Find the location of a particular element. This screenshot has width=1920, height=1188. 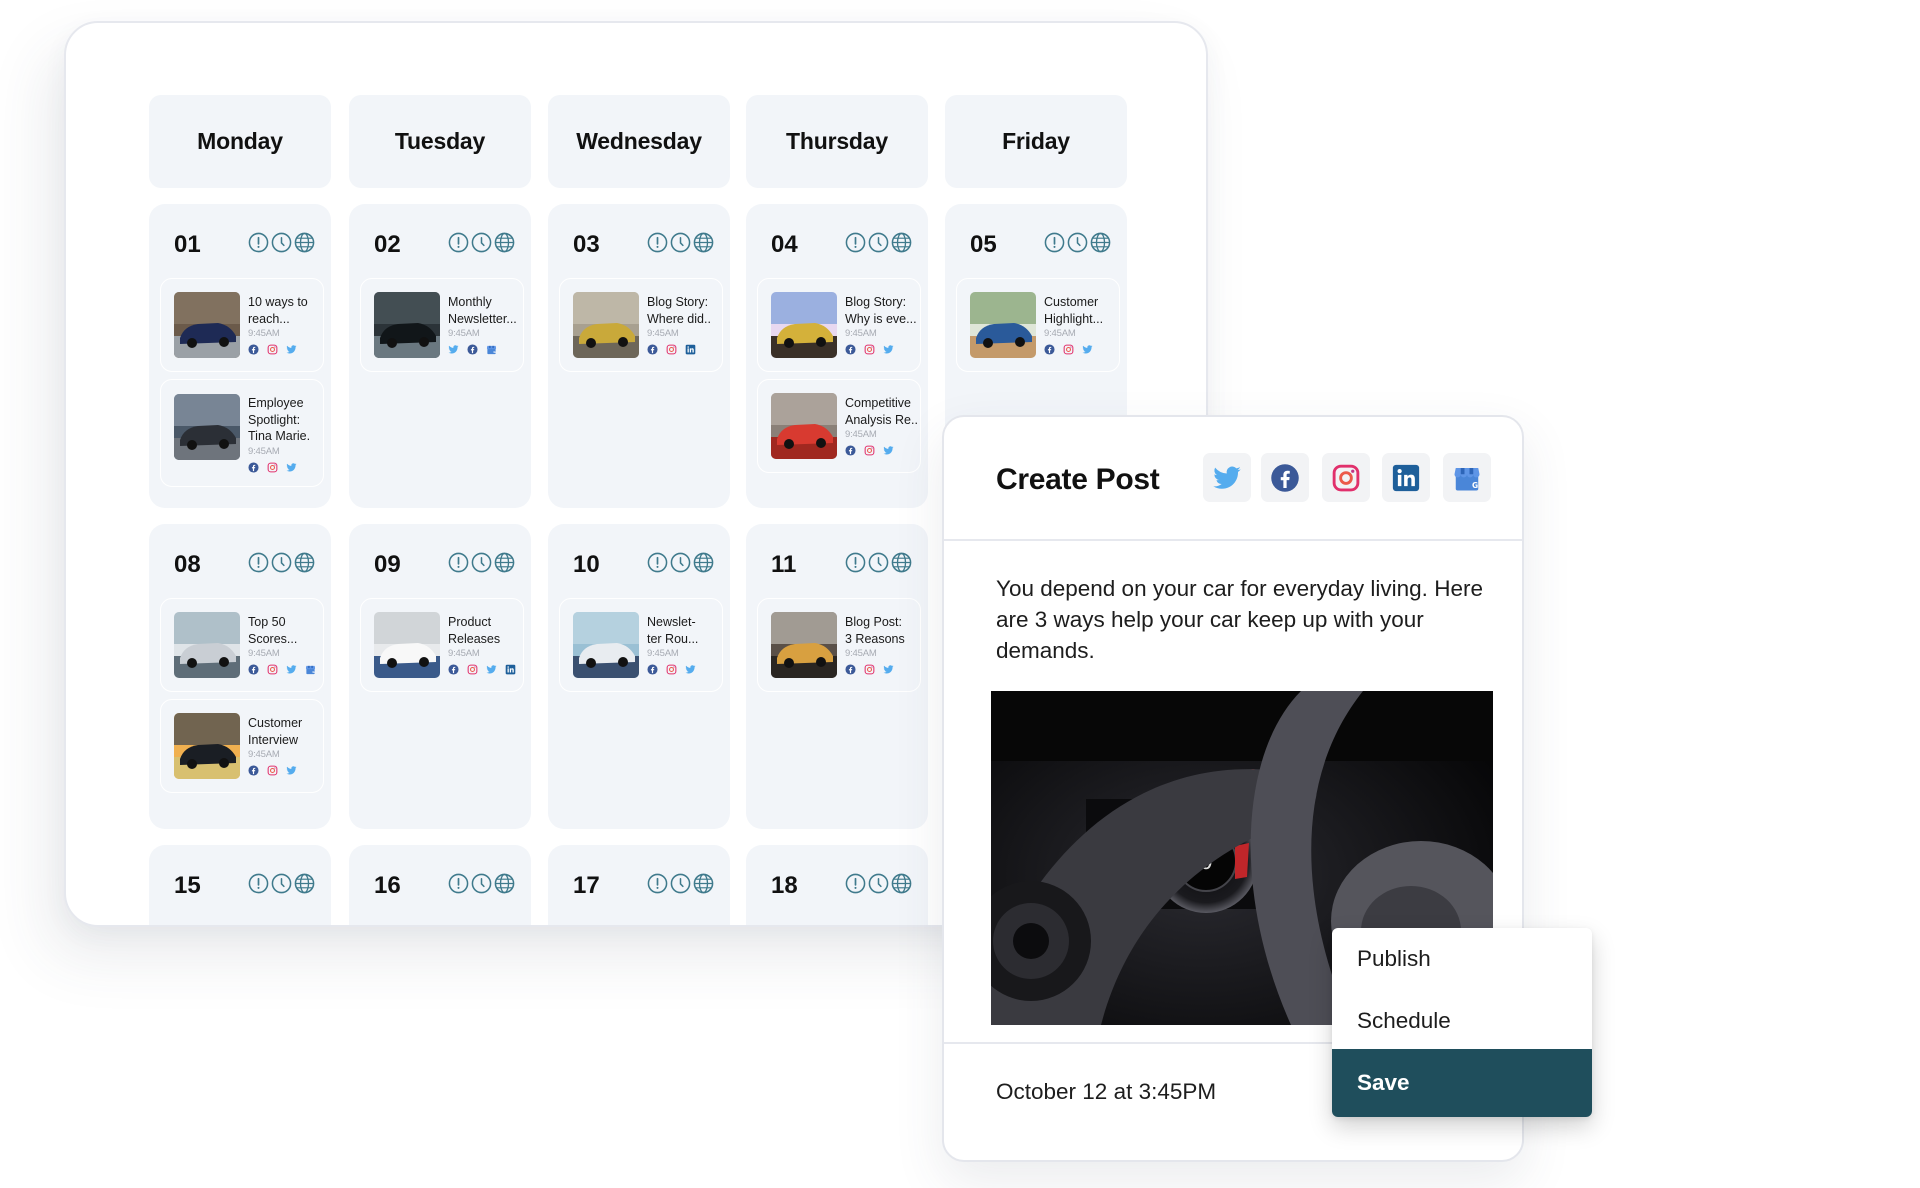

post-title: Employee Spotlight: Tina Marie. is located at coordinates (279, 419).